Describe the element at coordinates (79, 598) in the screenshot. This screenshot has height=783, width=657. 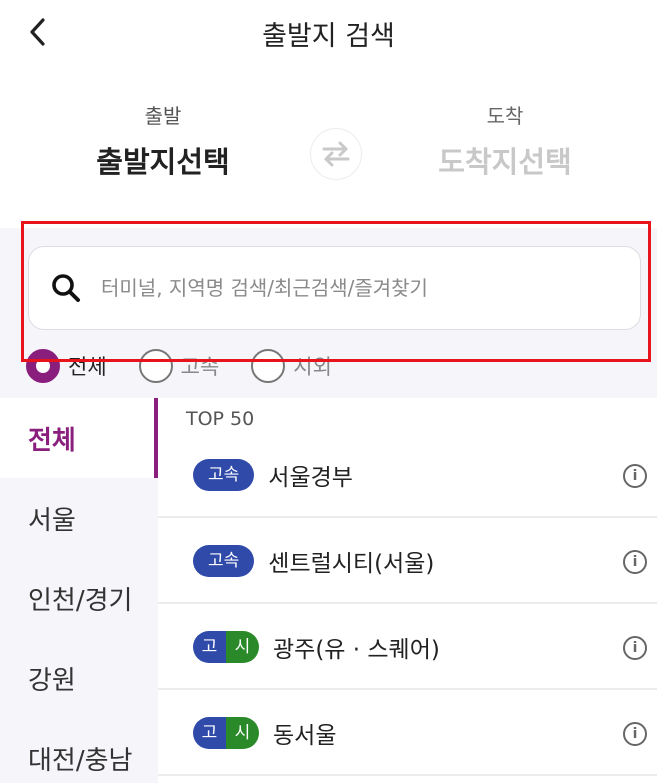
I see `sidebar-item-incheon-gyeonggi: 인천/경기` at that location.